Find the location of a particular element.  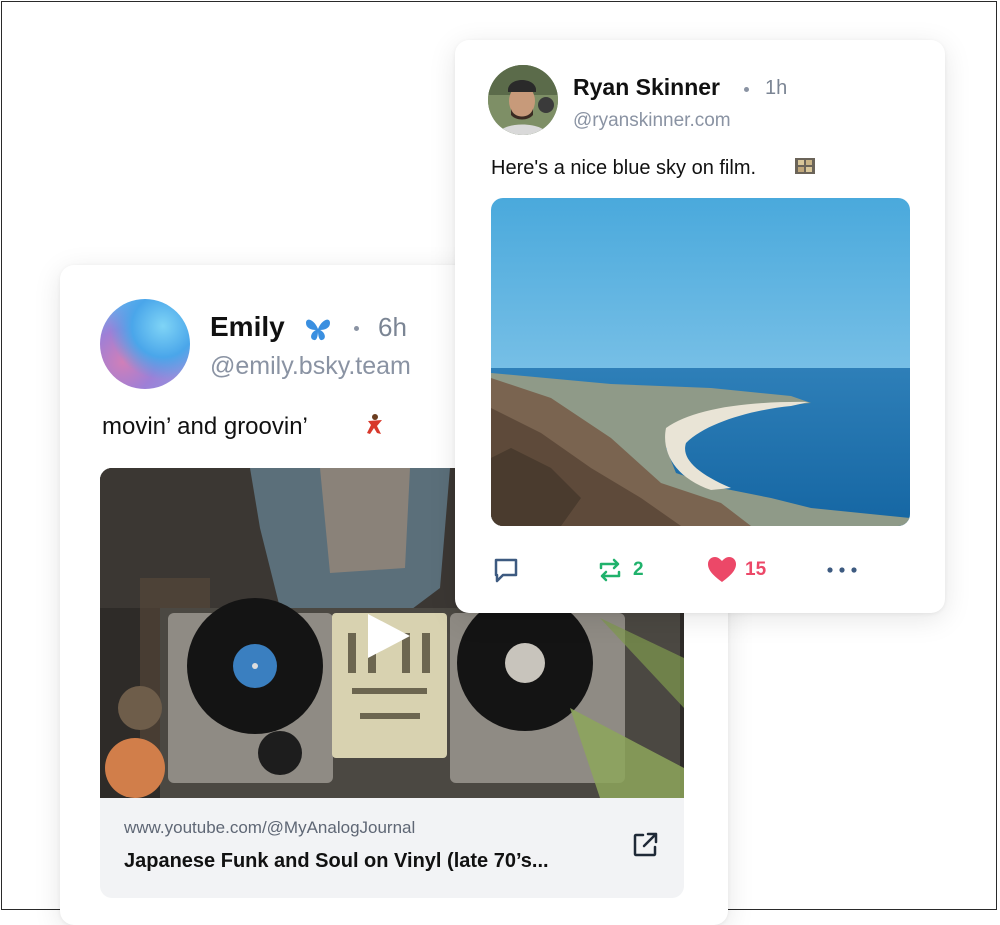

repost-count: 2 is located at coordinates (638, 569).